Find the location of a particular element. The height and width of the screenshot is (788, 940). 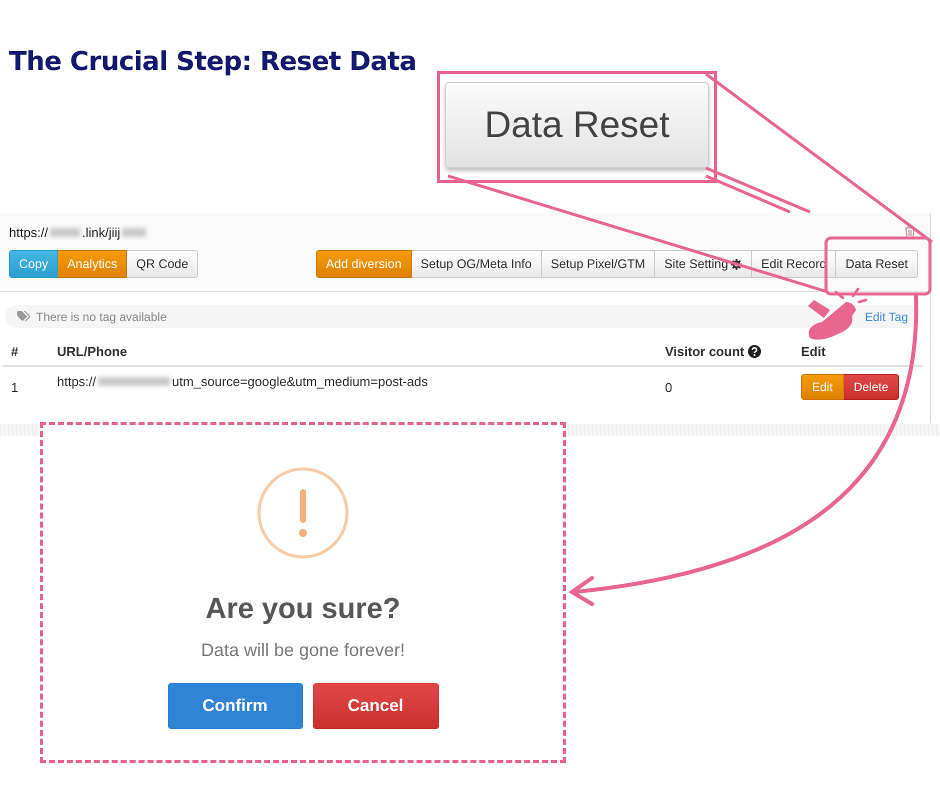

toolbar-button: Add diversion is located at coordinates (364, 264).